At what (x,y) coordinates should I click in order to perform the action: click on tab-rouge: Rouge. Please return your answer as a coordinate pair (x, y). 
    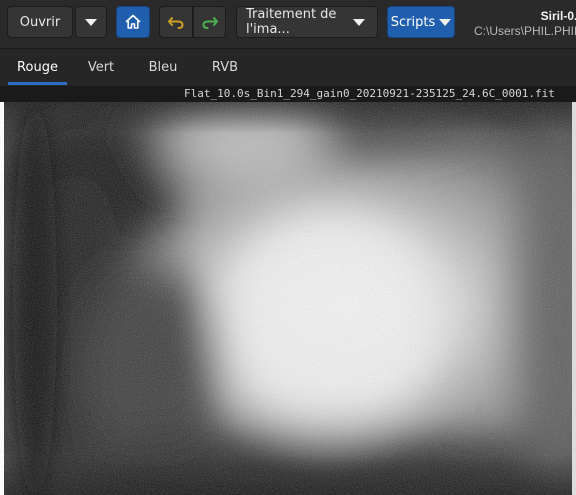
    Looking at the image, I should click on (37, 67).